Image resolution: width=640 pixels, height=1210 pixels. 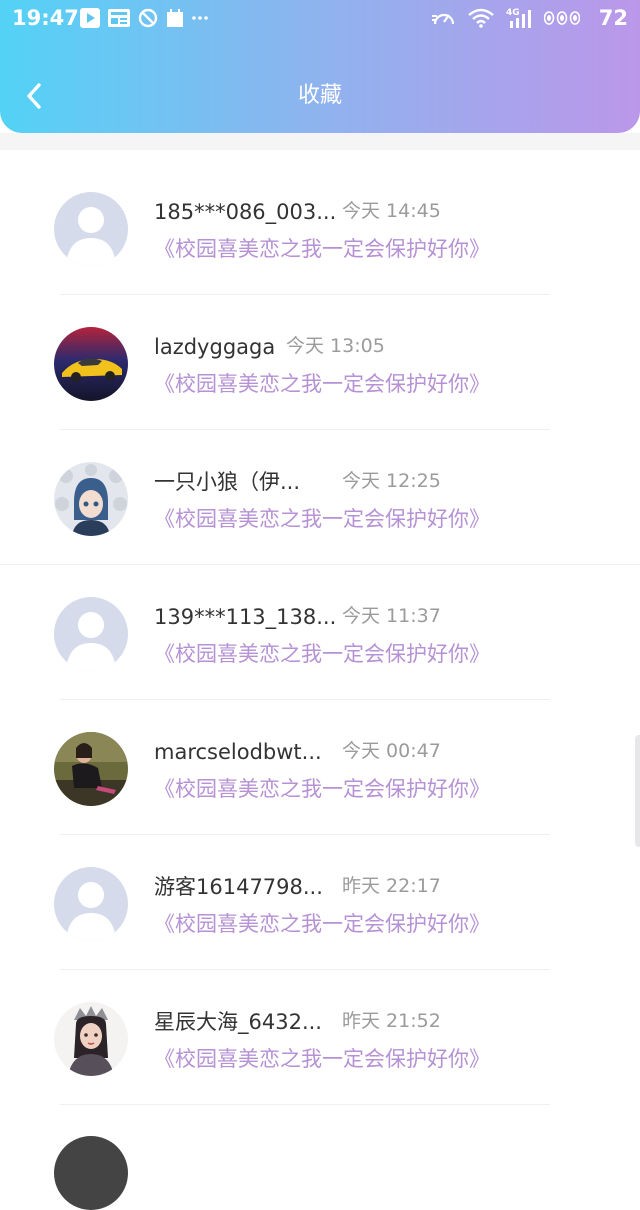 I want to click on cell-signal-icon: 4G, so click(x=518, y=18).